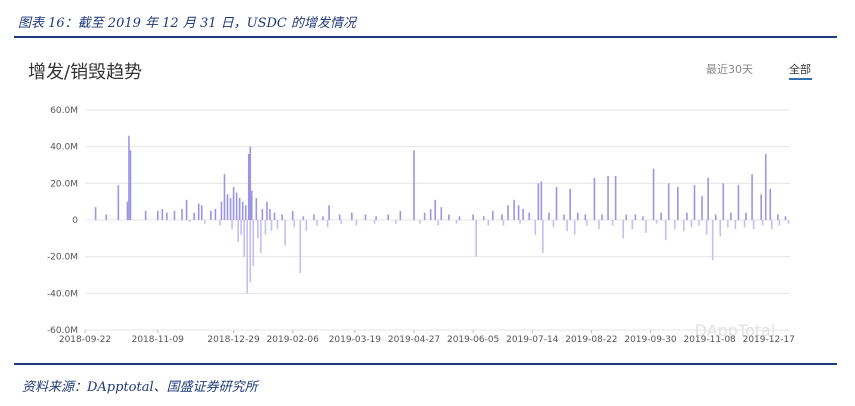  Describe the element at coordinates (473, 340) in the screenshot. I see `x-tick-label: 2019-06-05` at that location.